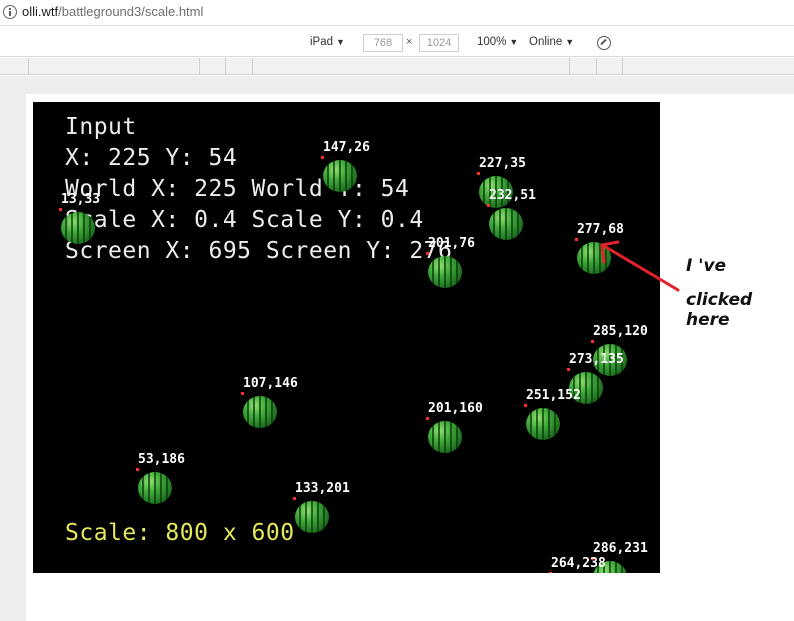  Describe the element at coordinates (131, 11) in the screenshot. I see `url-path: /battleground3/scale.html` at that location.